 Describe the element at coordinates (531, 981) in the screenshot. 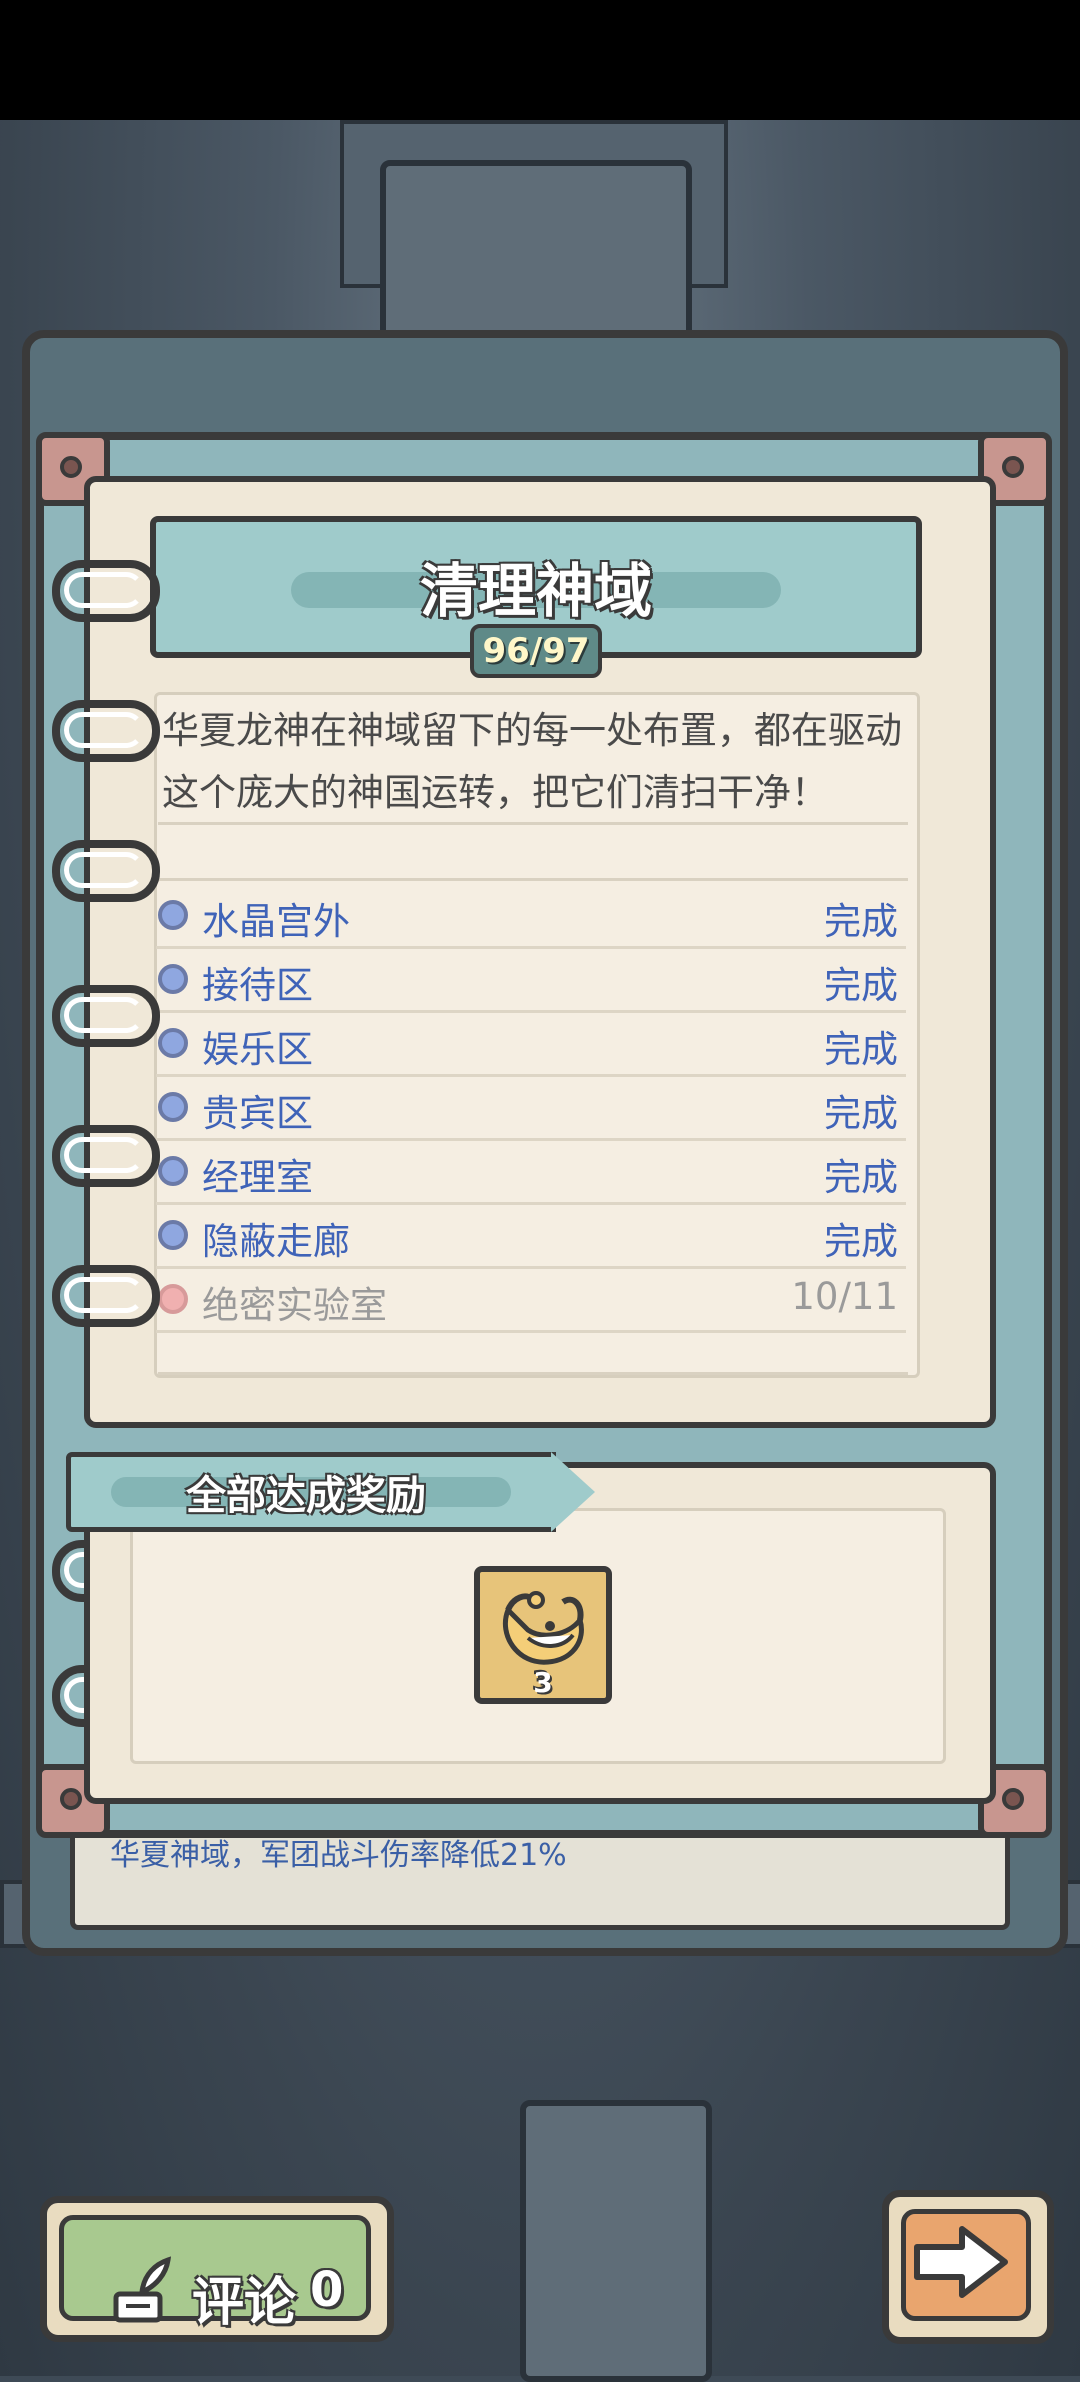

I see `list-item: 接待区 完成` at that location.